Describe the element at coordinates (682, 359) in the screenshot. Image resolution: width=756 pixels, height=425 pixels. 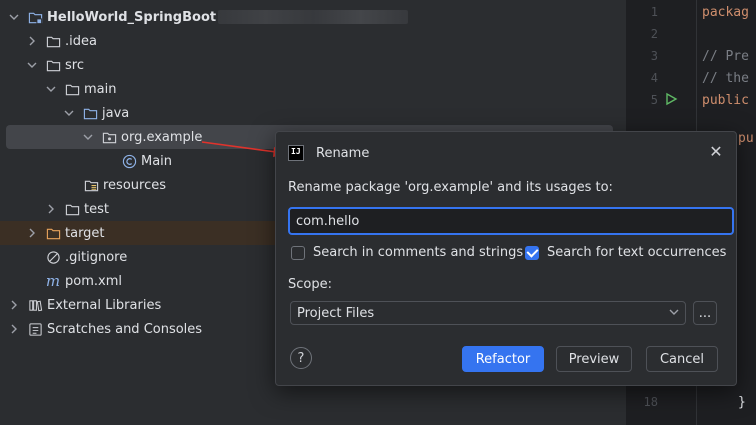
I see `cancel-button: Cancel` at that location.